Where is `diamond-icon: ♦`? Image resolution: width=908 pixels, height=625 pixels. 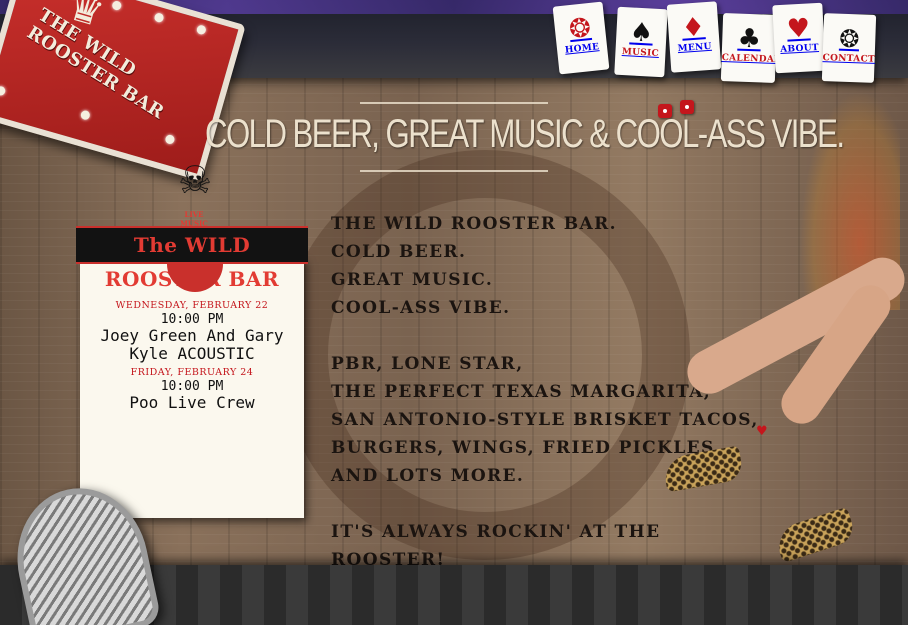
diamond-icon: ♦ is located at coordinates (693, 28).